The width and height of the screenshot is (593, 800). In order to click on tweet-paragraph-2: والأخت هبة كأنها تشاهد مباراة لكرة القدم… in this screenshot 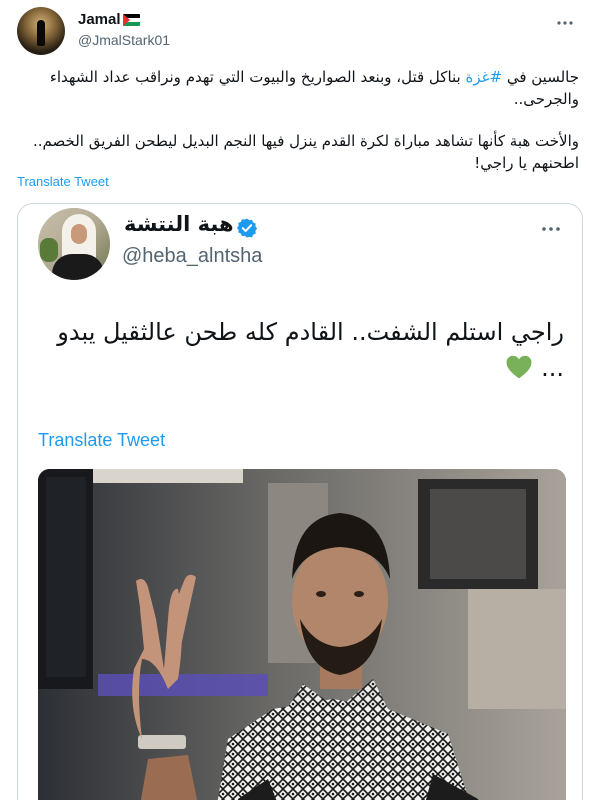, I will do `click(306, 152)`.